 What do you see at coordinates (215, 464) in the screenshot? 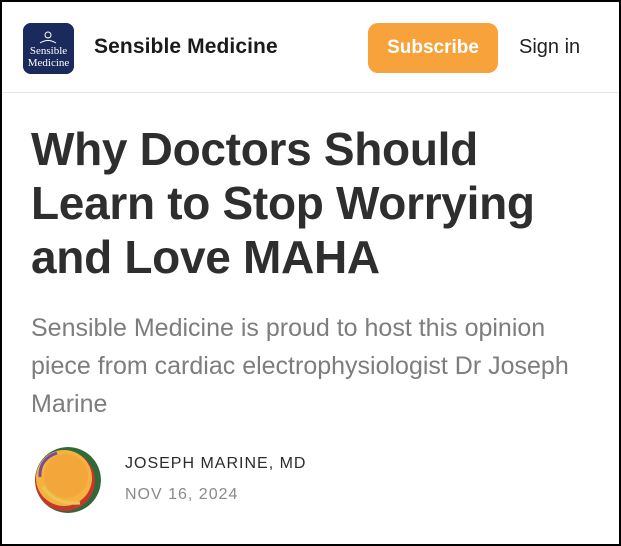
I see `author-name: JOSEPH MARINE, MD` at bounding box center [215, 464].